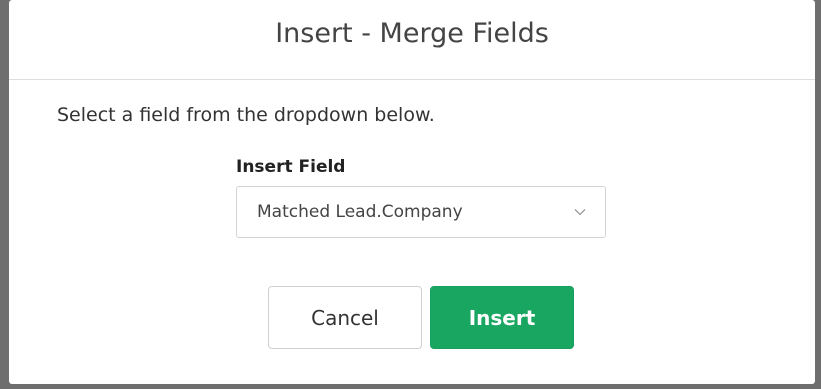  I want to click on dialog-title: Insert - Merge Fields, so click(412, 33).